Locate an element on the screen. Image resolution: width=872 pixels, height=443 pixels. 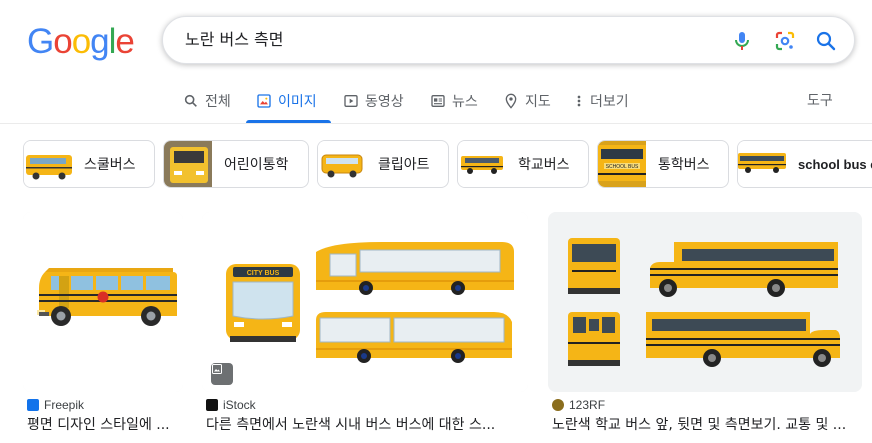
search-tabs: 전체 이미지 동영상 뉴스 지도 더보기 도구 is located at coordinates (436, 102).